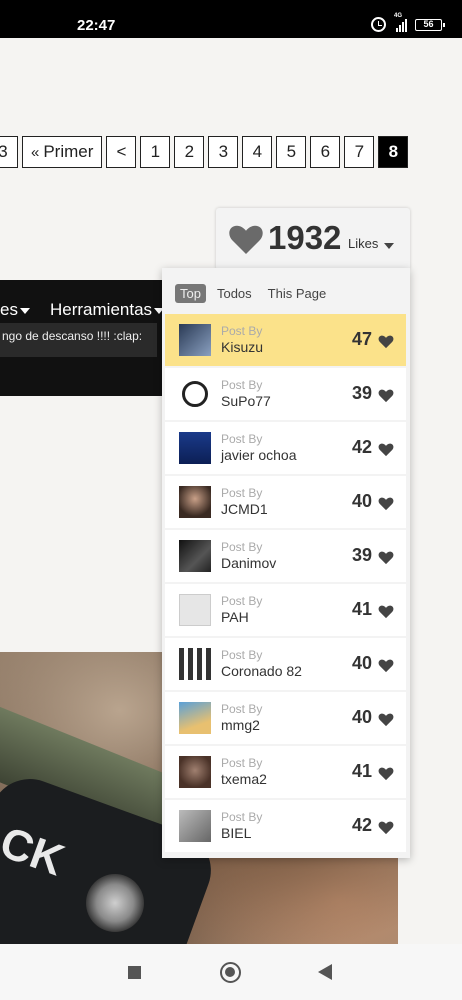 The width and height of the screenshot is (462, 1000). I want to click on likes-toggle: 1932 Likes, so click(313, 239).